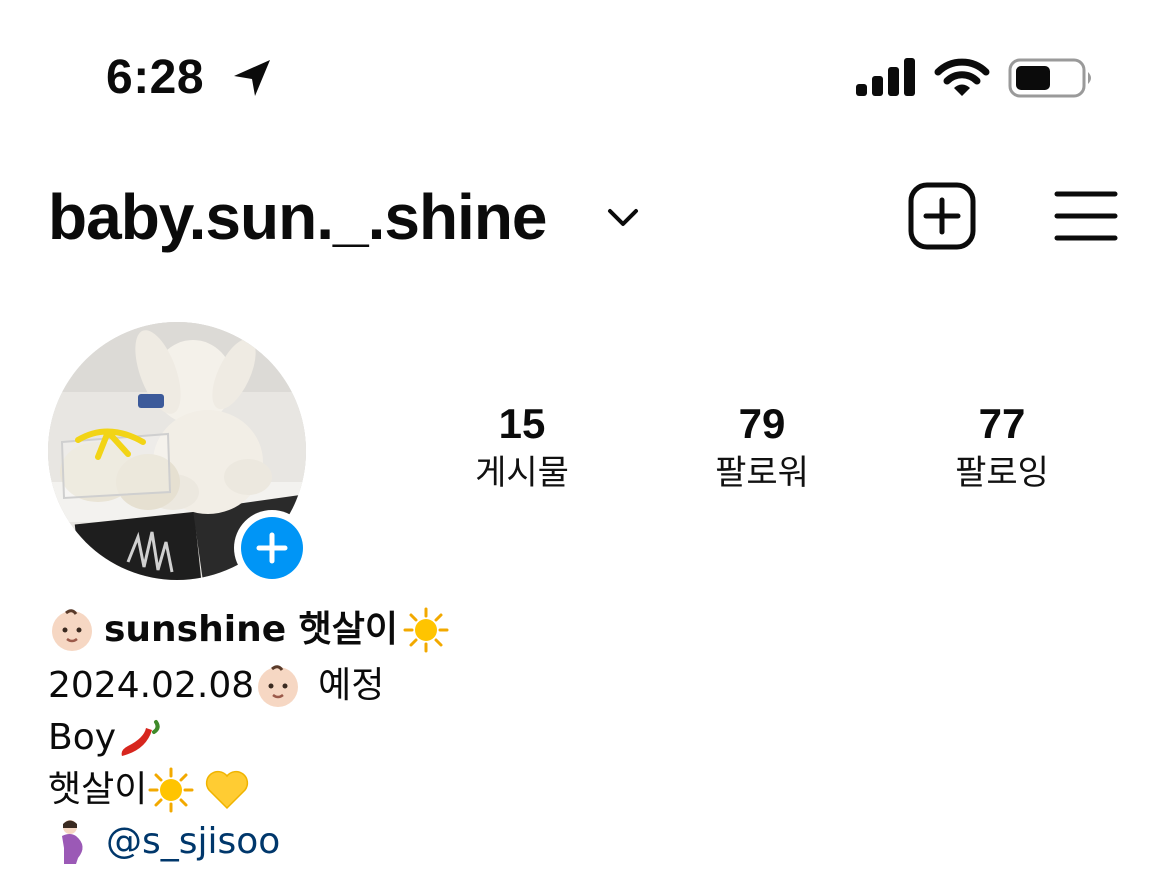  Describe the element at coordinates (522, 473) in the screenshot. I see `stat-posts-label: 게시물` at that location.